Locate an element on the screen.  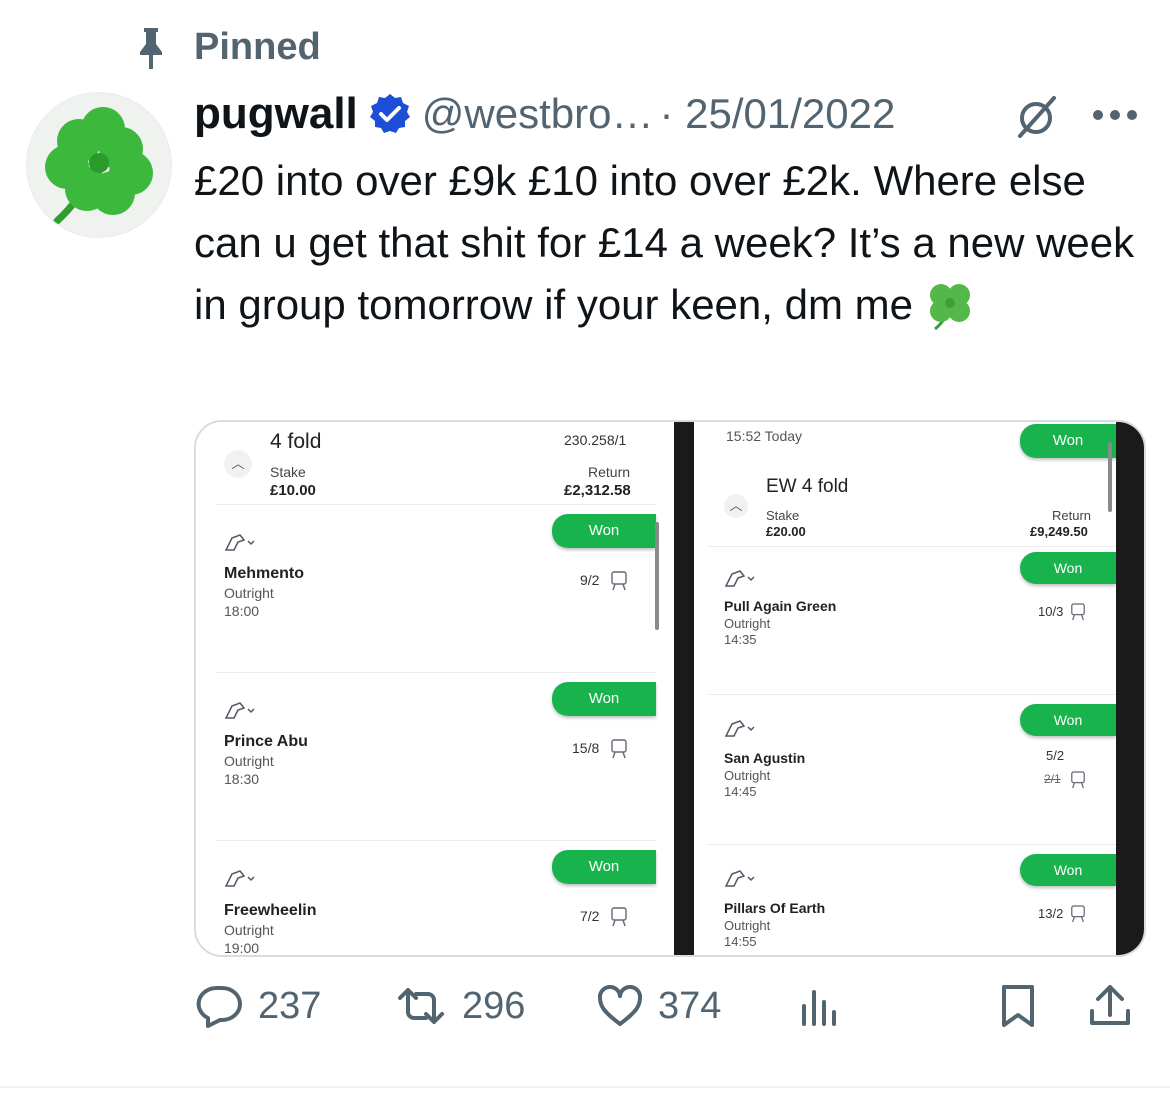
tweet-header: pugwall @westbro… · 25/01/2022 is located at coordinates (544, 114).